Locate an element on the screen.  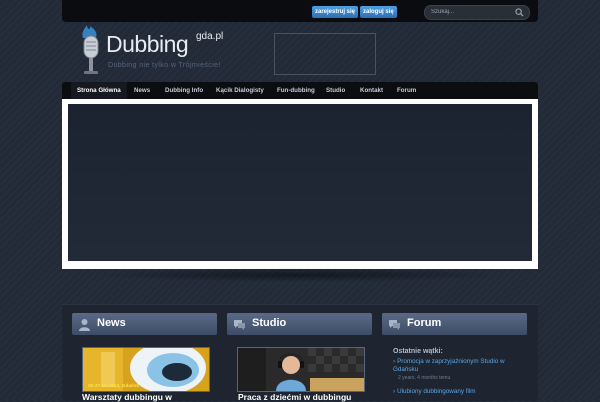
nav-item-studio: Studio is located at coordinates (335, 90).